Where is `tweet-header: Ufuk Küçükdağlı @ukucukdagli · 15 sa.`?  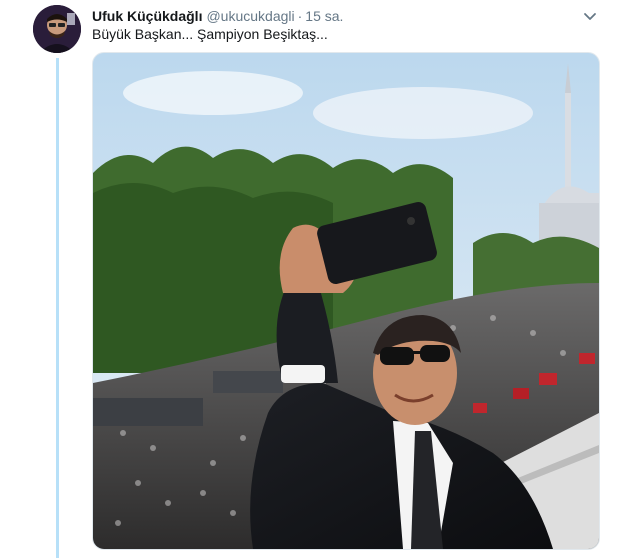 tweet-header: Ufuk Küçükdağlı @ukucukdagli · 15 sa. is located at coordinates (343, 16).